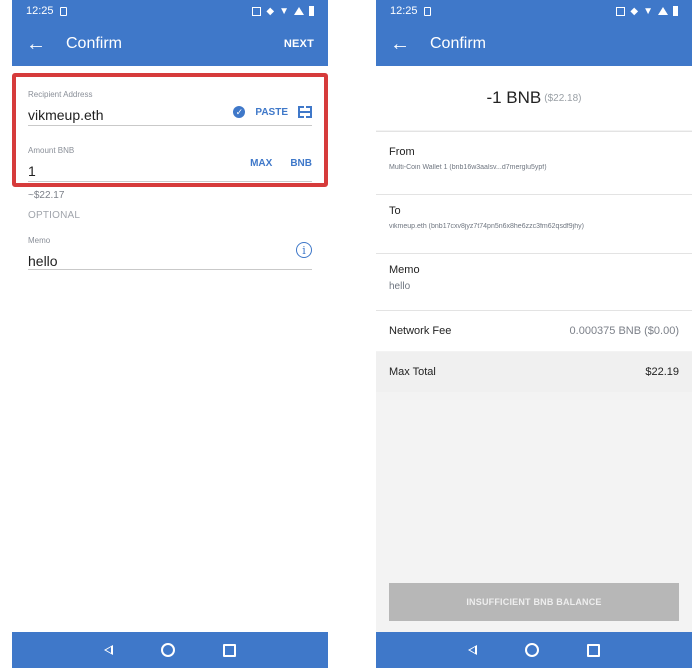 Image resolution: width=700 pixels, height=668 pixels. What do you see at coordinates (281, 163) in the screenshot?
I see `amount-actions: MAX BNB` at bounding box center [281, 163].